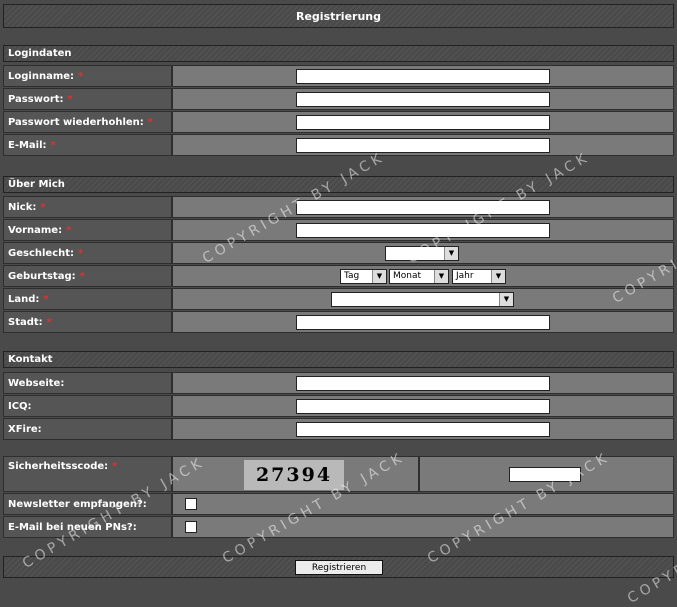  Describe the element at coordinates (423, 429) in the screenshot. I see `xfire-input` at that location.